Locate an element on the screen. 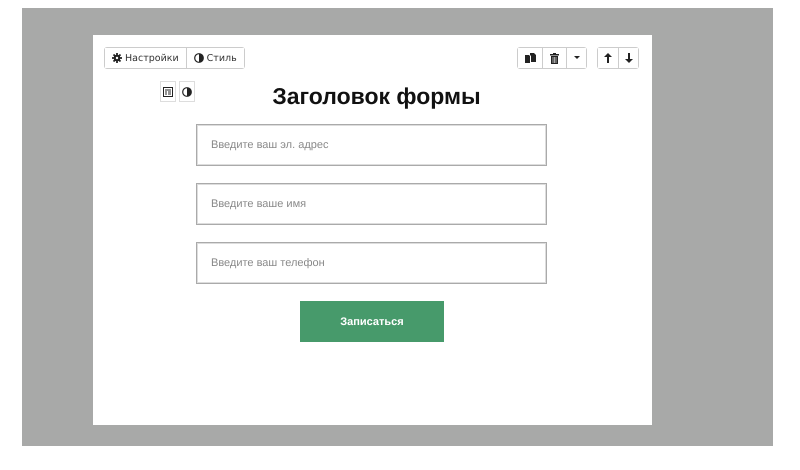  caret-icon is located at coordinates (577, 58).